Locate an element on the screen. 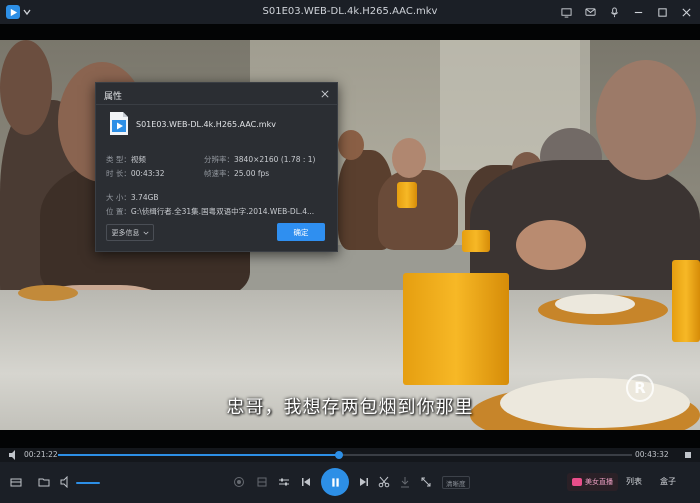  scene-plate is located at coordinates (48, 293).